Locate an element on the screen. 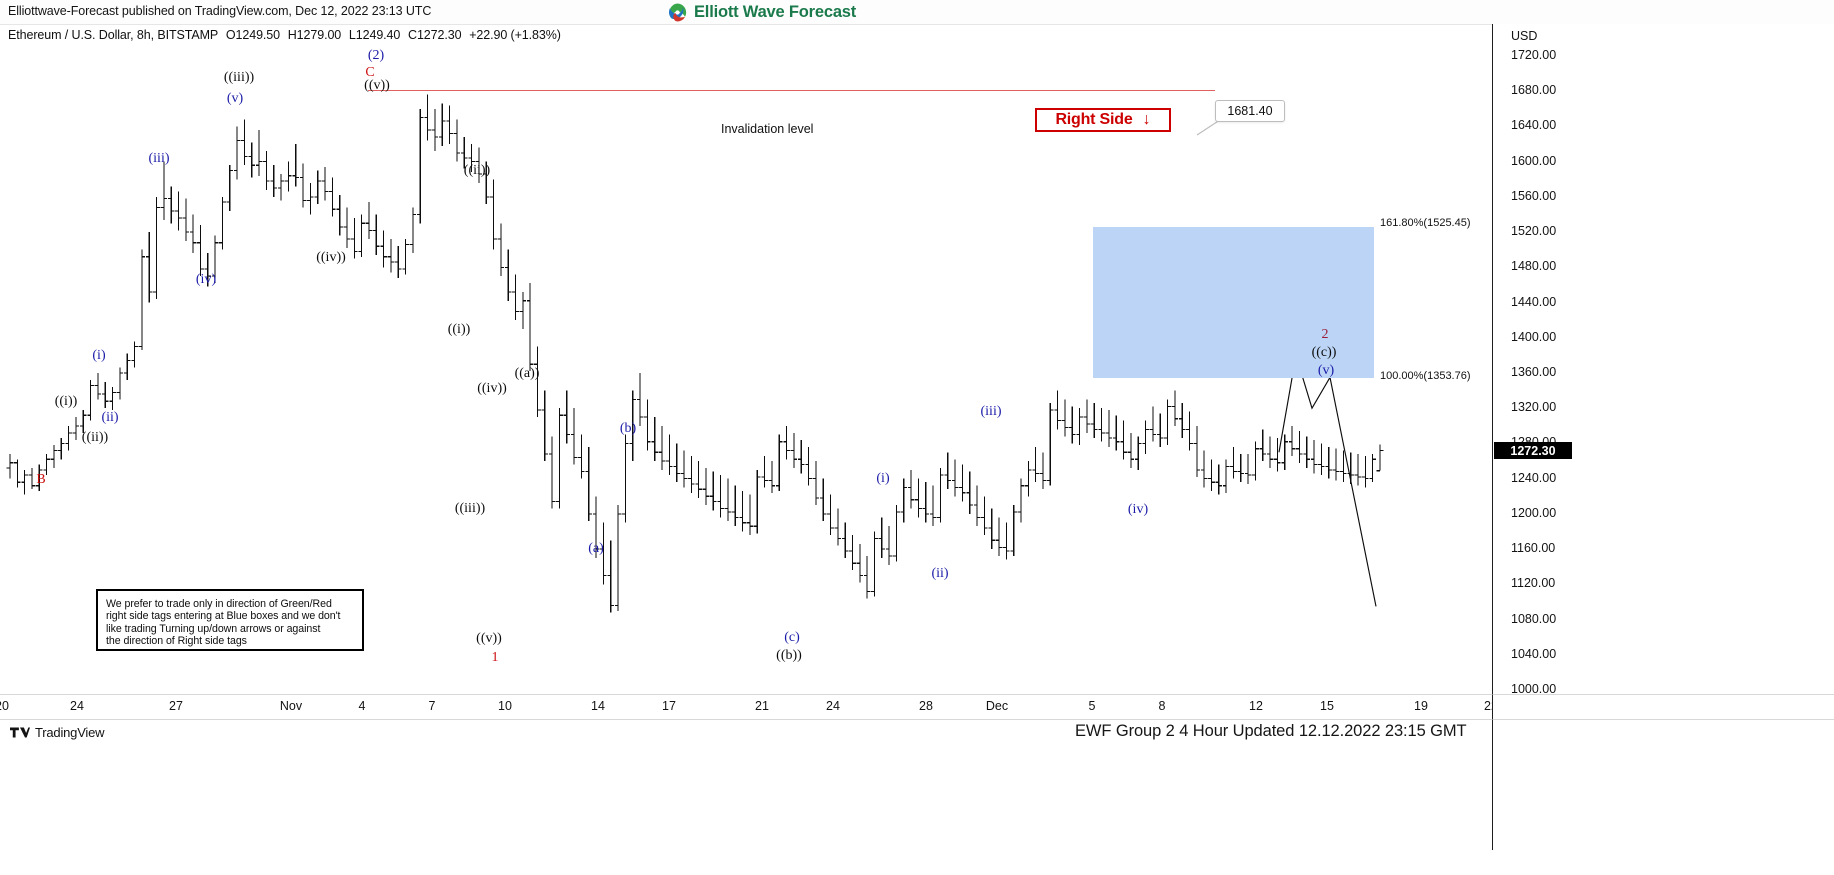 The width and height of the screenshot is (1834, 875). time-tick: 27 is located at coordinates (176, 706).